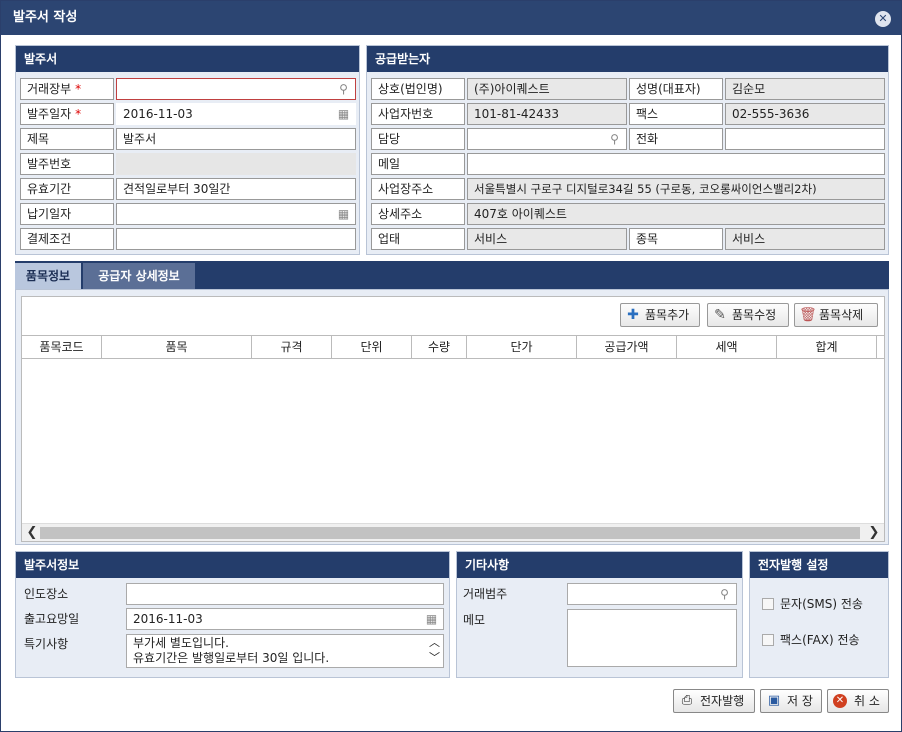 This screenshot has height=732, width=902. What do you see at coordinates (522, 347) in the screenshot?
I see `col-header: 단가` at bounding box center [522, 347].